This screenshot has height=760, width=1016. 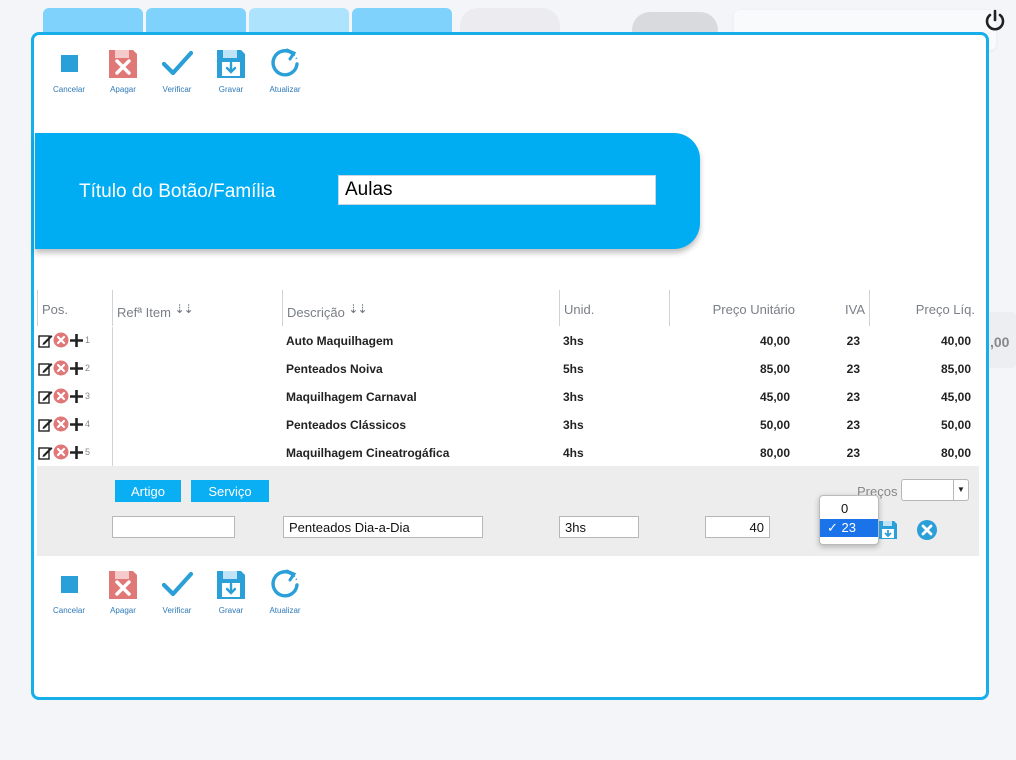 What do you see at coordinates (88, 340) in the screenshot?
I see `row-position: 1` at bounding box center [88, 340].